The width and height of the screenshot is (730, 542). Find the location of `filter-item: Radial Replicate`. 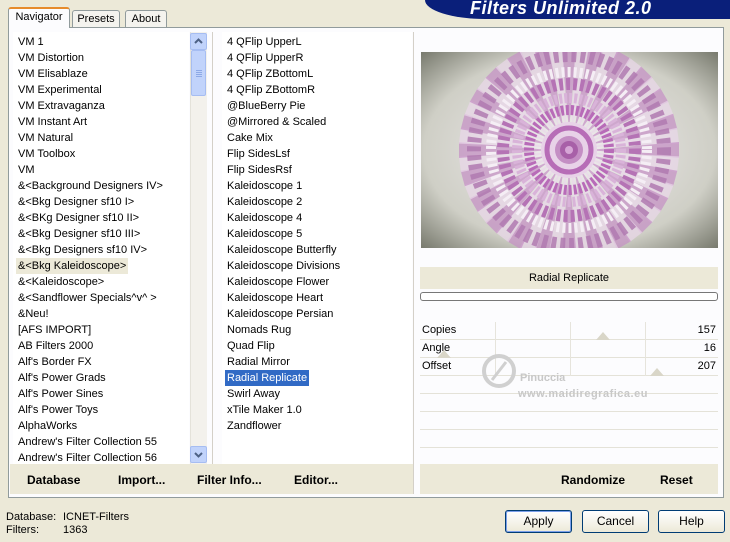

filter-item: Radial Replicate is located at coordinates (267, 378).